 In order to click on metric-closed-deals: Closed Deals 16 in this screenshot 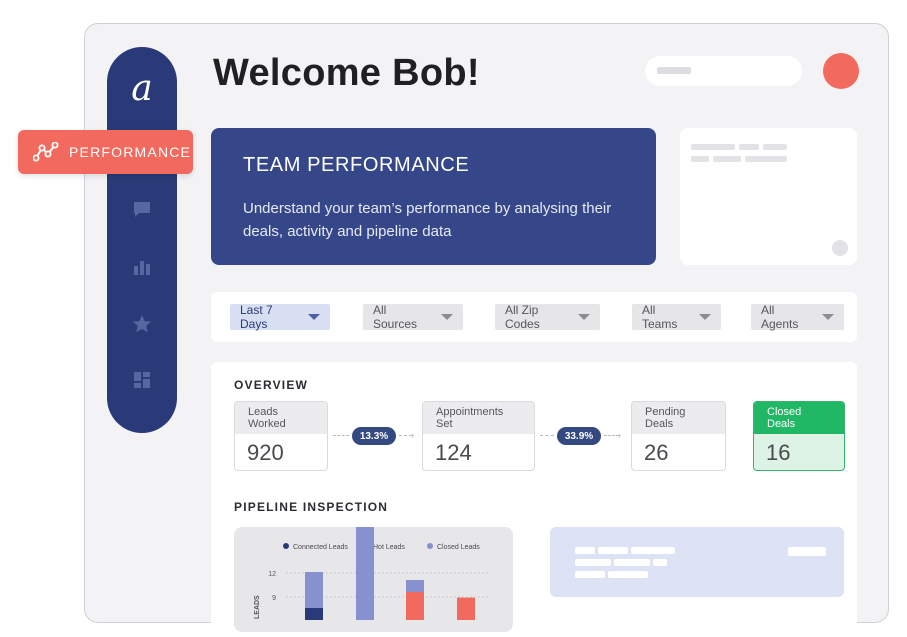, I will do `click(799, 436)`.